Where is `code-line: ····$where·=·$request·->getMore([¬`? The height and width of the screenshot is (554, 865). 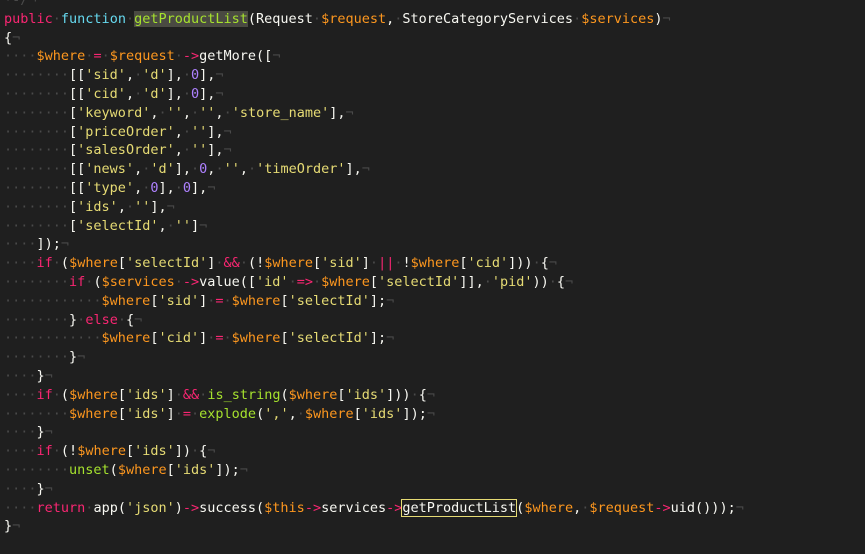 code-line: ····$where·=·$request·->getMore([¬ is located at coordinates (434, 56).